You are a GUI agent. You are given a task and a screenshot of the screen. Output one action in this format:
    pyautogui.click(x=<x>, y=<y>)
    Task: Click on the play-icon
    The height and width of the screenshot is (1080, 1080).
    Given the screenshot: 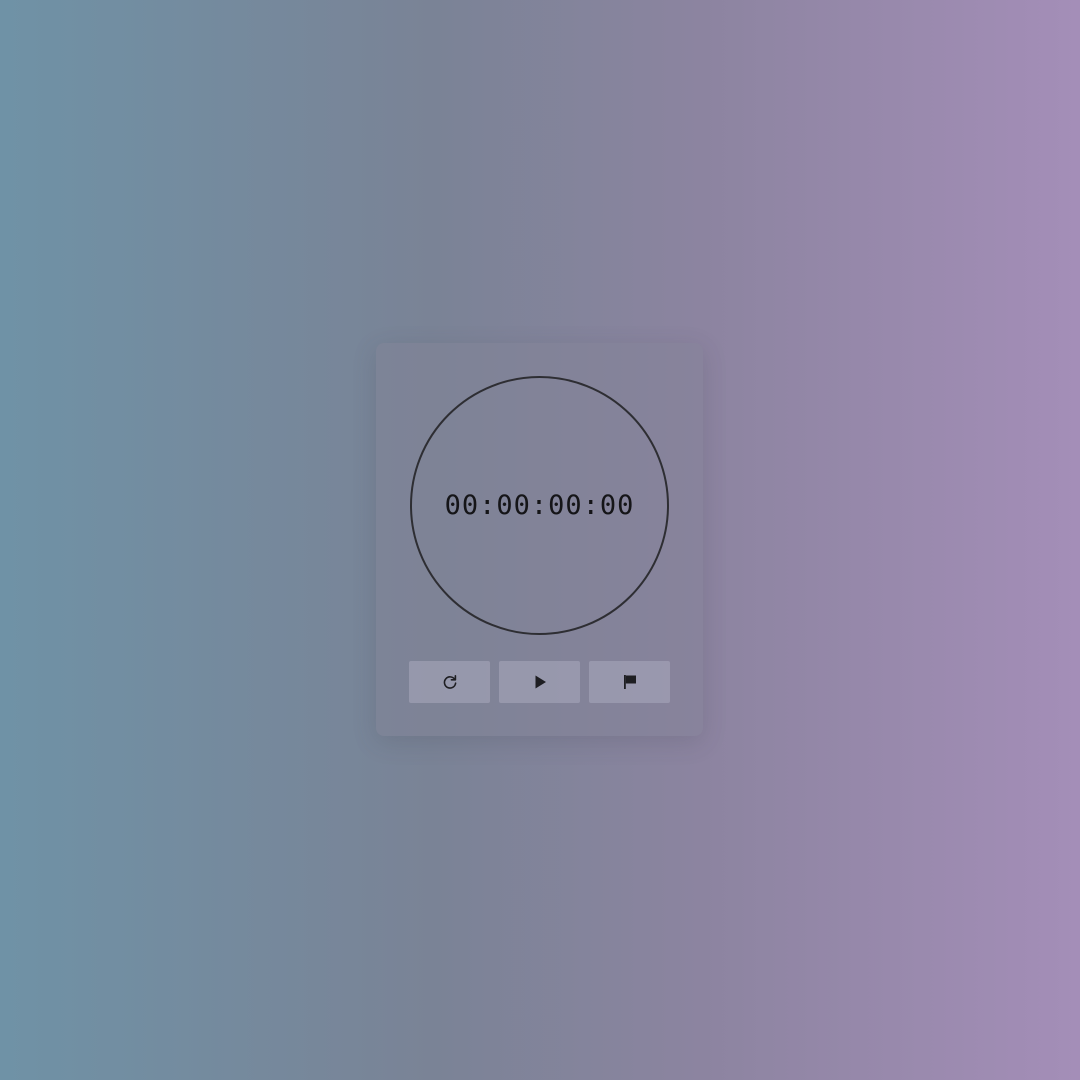 What is the action you would take?
    pyautogui.click(x=540, y=682)
    